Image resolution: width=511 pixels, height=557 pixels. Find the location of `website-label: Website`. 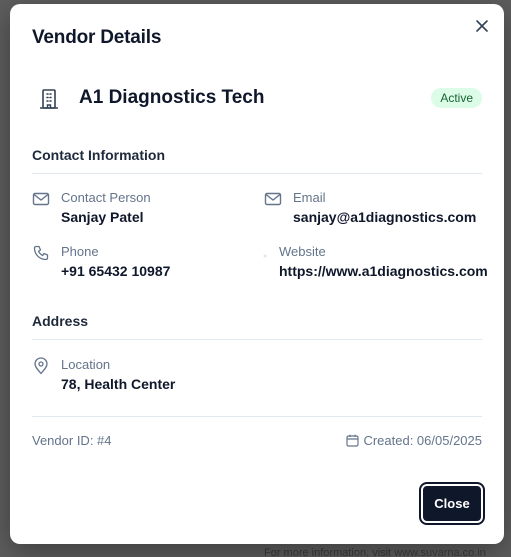

website-label: Website is located at coordinates (302, 251).